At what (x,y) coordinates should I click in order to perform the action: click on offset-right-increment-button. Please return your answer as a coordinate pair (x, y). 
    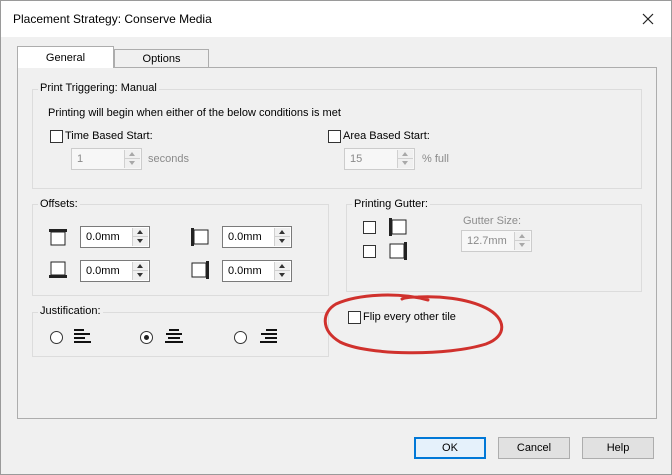
    Looking at the image, I should click on (282, 266).